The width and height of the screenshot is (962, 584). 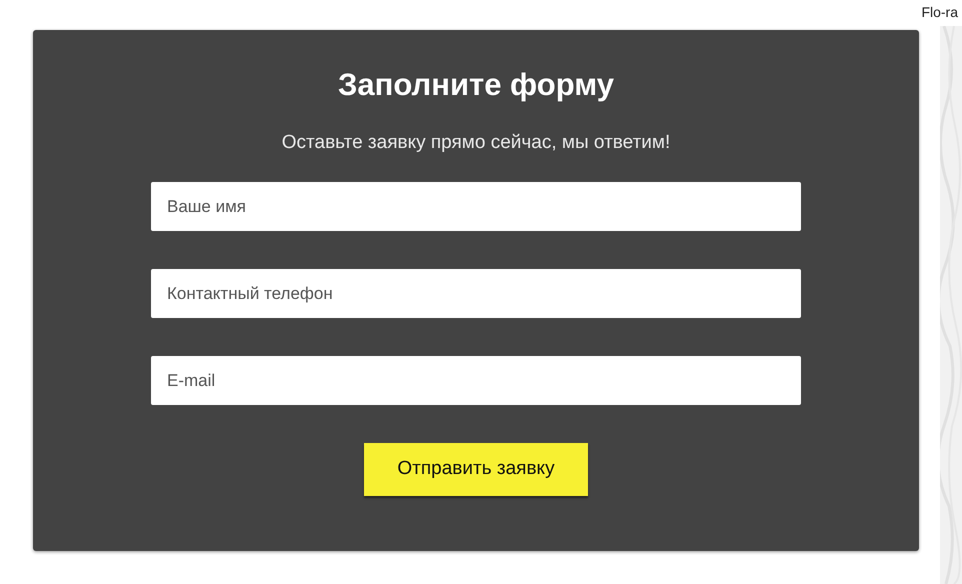 I want to click on form-subtitle: Оставьте заявку прямо сейчас, мы ответим!, so click(x=476, y=143).